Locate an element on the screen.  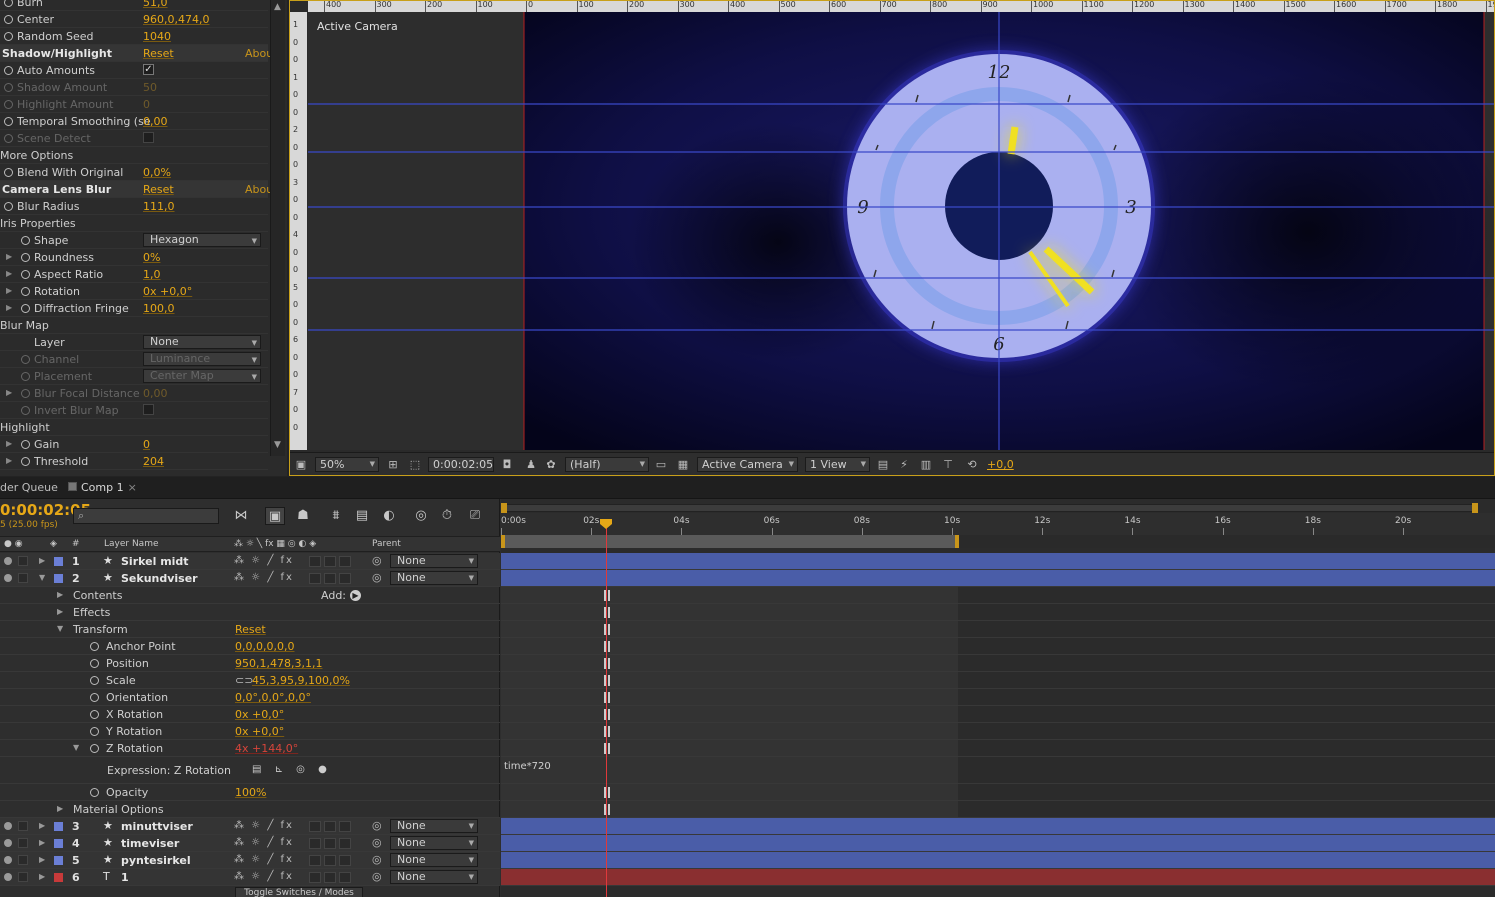
auto-keyframe-icon: ⏱ is located at coordinates (447, 516).